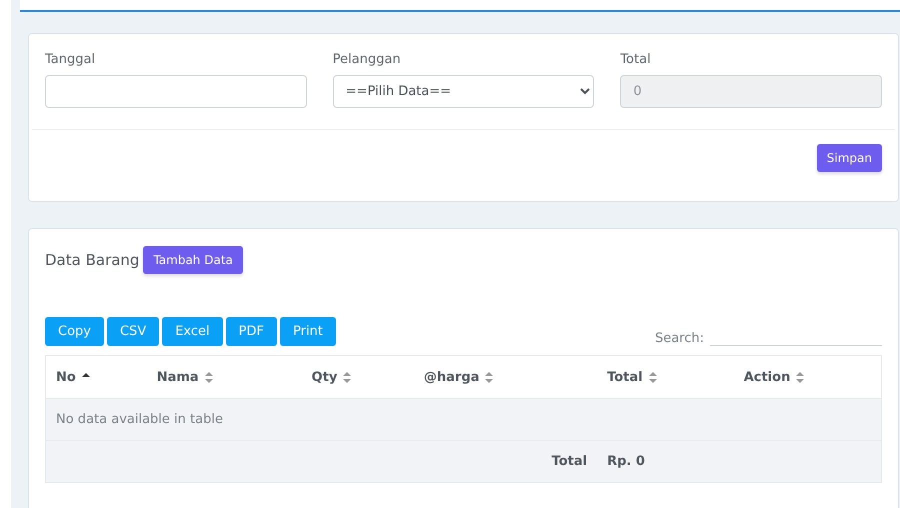 The width and height of the screenshot is (900, 508). Describe the element at coordinates (625, 377) in the screenshot. I see `column-header: Total` at that location.